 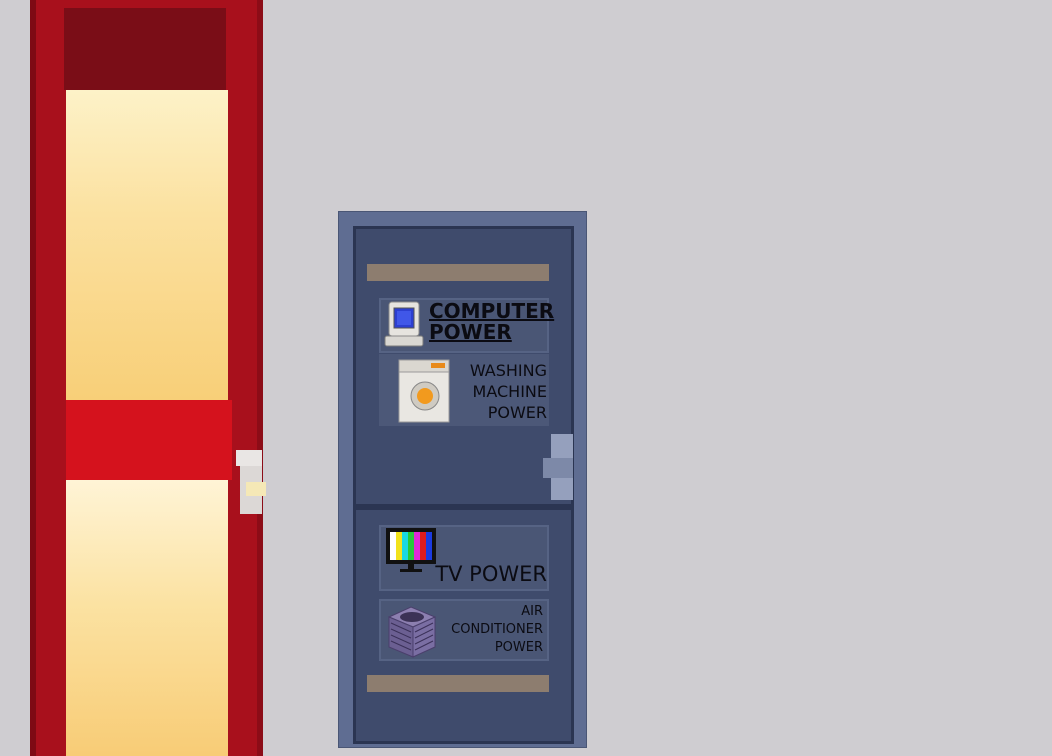 I want to click on panel-strip-top, so click(x=458, y=272).